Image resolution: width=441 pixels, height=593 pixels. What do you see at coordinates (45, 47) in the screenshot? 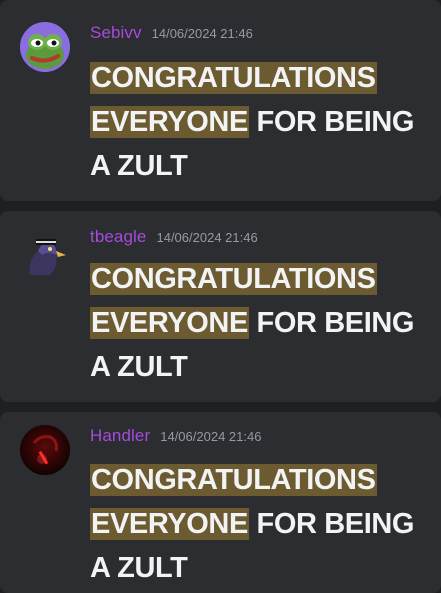
I see `pepe-frog-avatar-icon` at bounding box center [45, 47].